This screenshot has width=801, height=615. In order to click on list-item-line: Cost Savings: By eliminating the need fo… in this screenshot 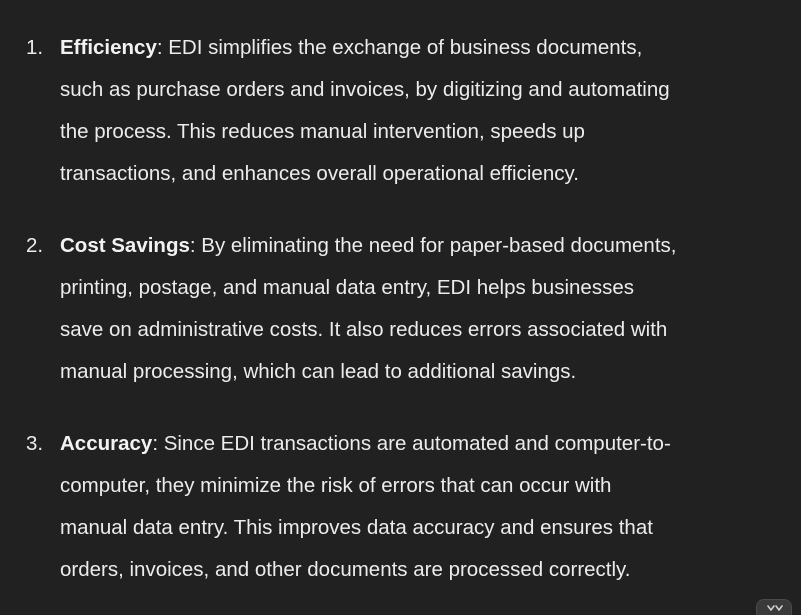, I will do `click(368, 246)`.